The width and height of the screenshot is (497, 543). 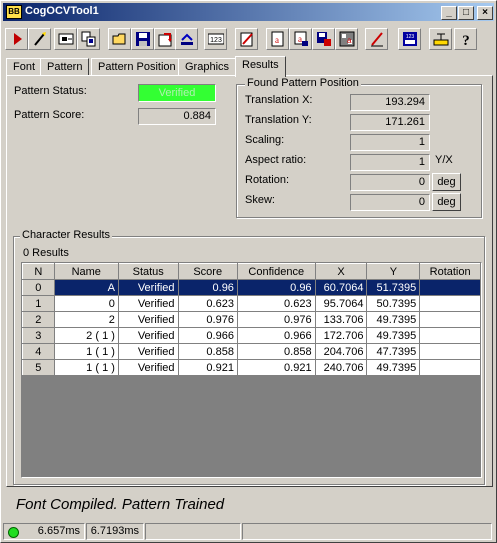 What do you see at coordinates (276, 351) in the screenshot?
I see `cell-confidence: 0.858` at bounding box center [276, 351].